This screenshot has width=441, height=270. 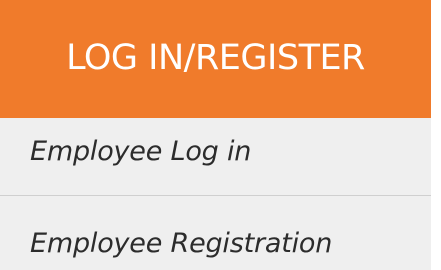 What do you see at coordinates (181, 243) in the screenshot?
I see `employee-registration-label: Employee Registration` at bounding box center [181, 243].